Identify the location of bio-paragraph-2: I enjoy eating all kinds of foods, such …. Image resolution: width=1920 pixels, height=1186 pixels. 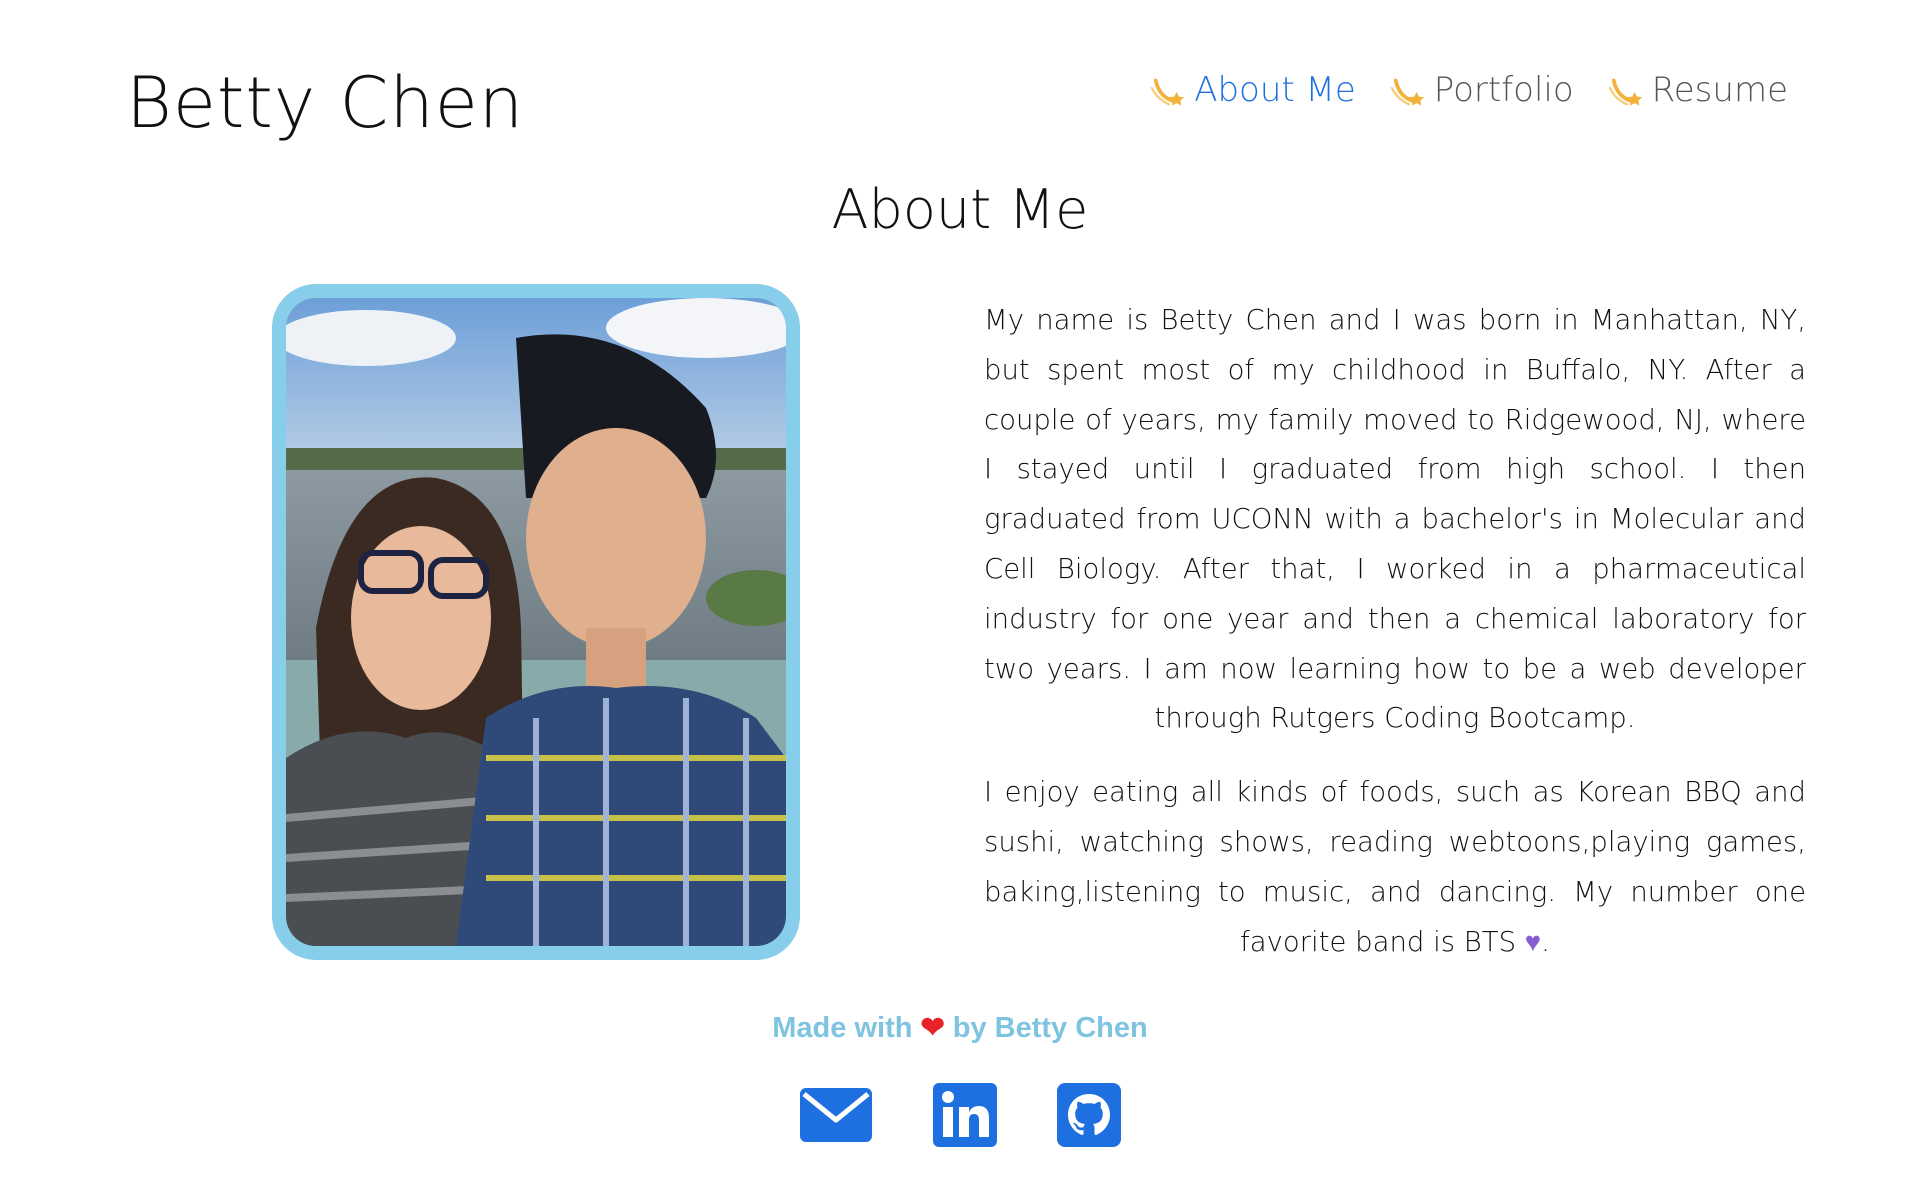
(1395, 867).